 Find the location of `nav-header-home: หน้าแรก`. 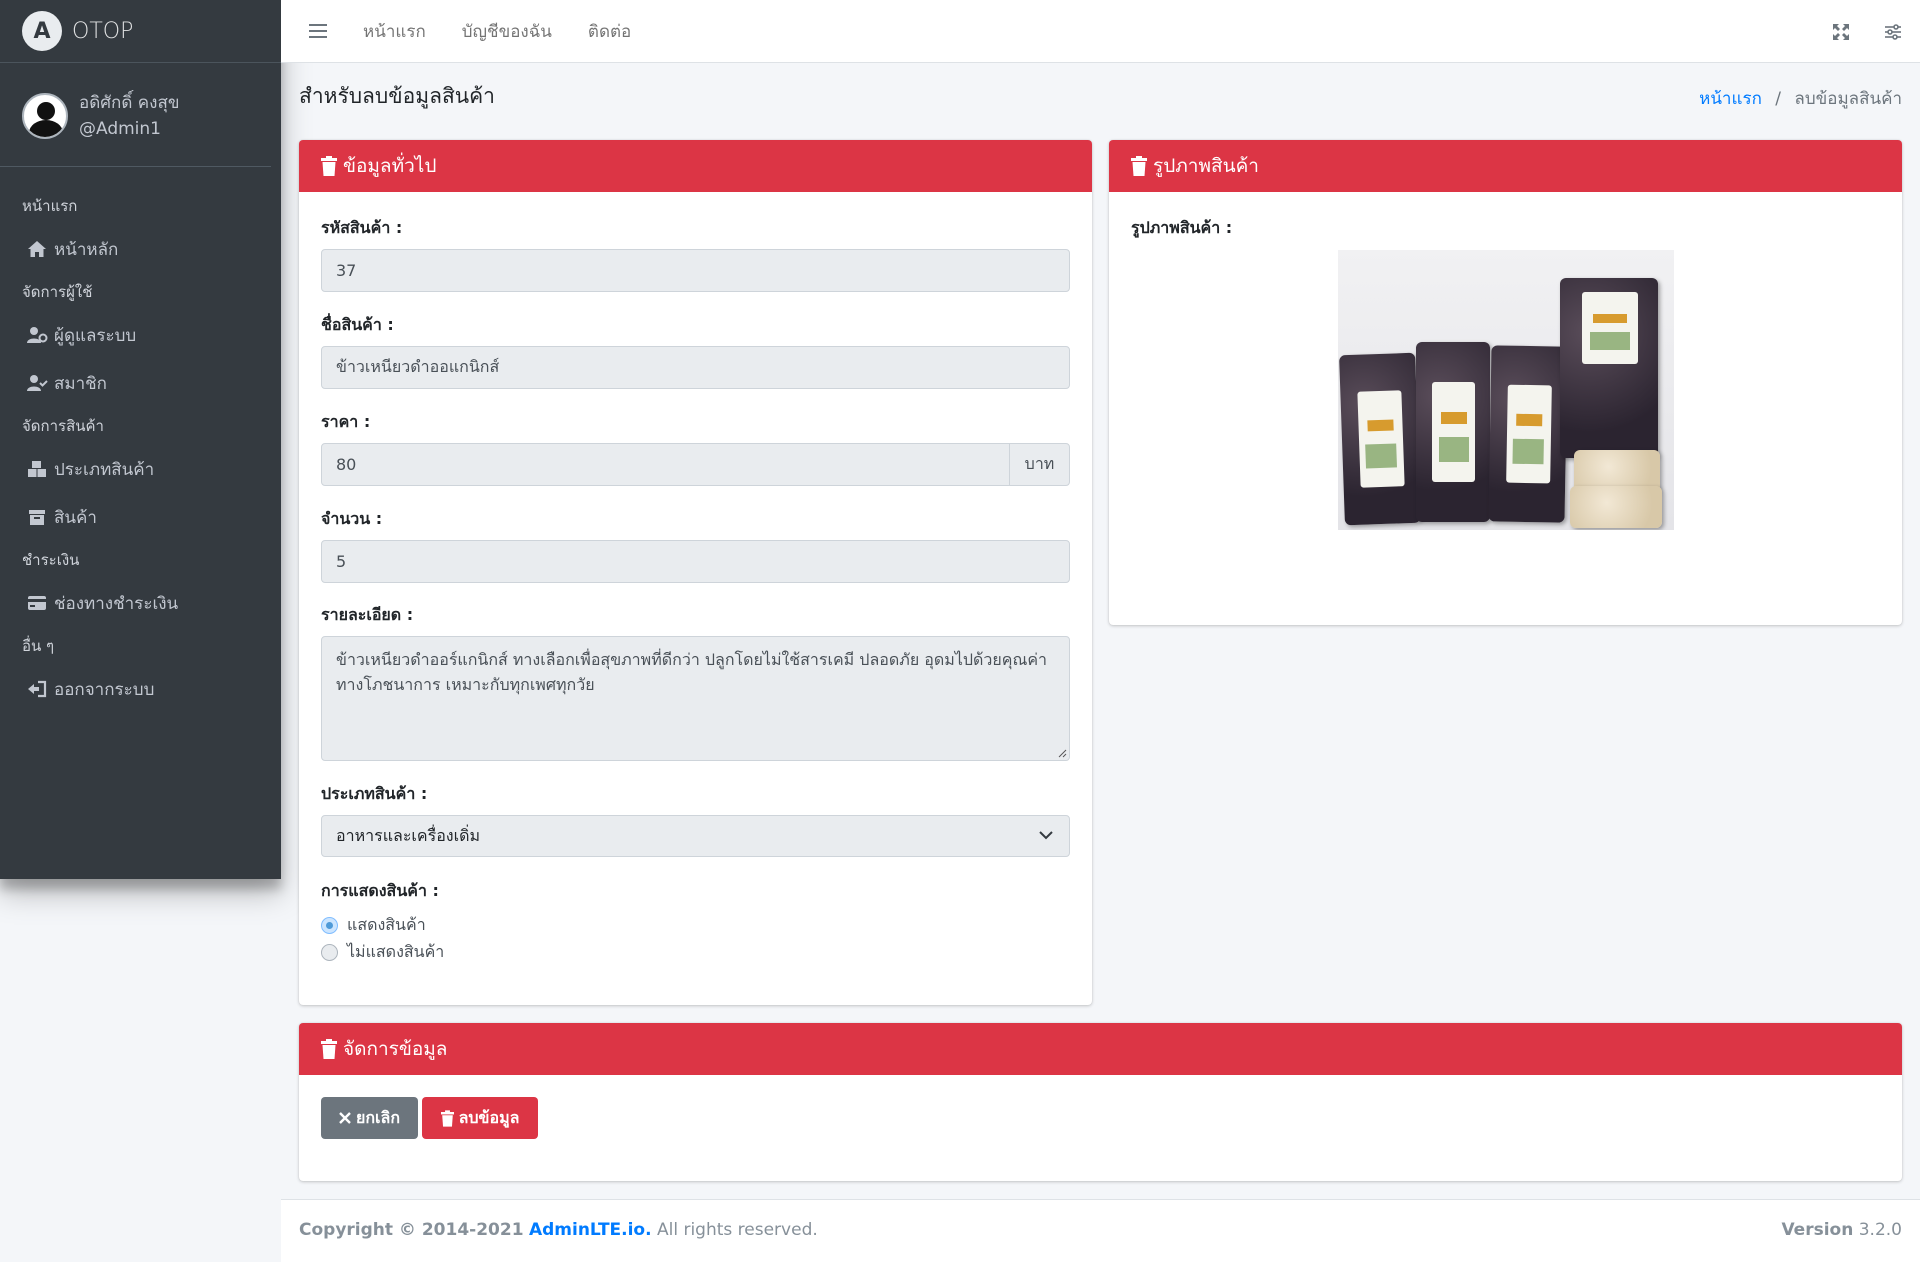

nav-header-home: หน้าแรก is located at coordinates (50, 206).